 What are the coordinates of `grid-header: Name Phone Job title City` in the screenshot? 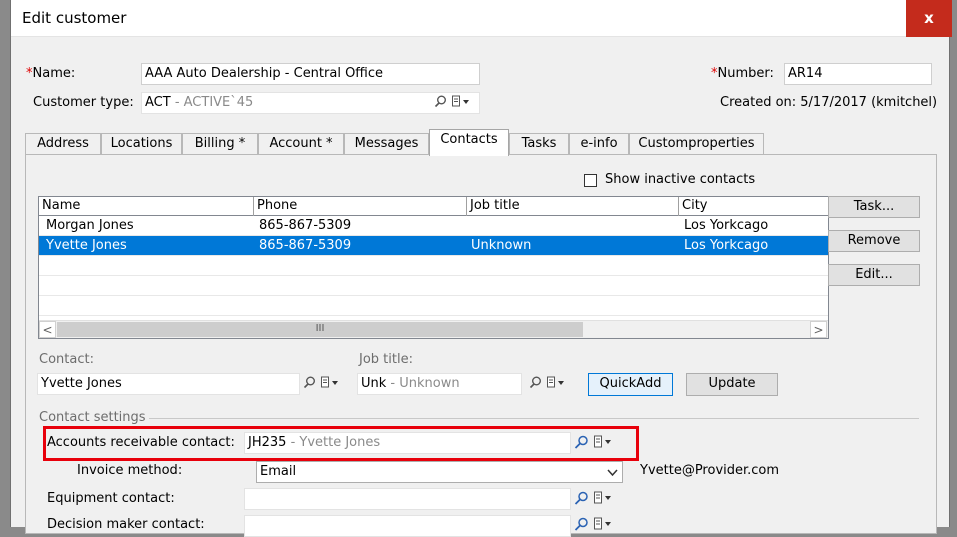 It's located at (433, 206).